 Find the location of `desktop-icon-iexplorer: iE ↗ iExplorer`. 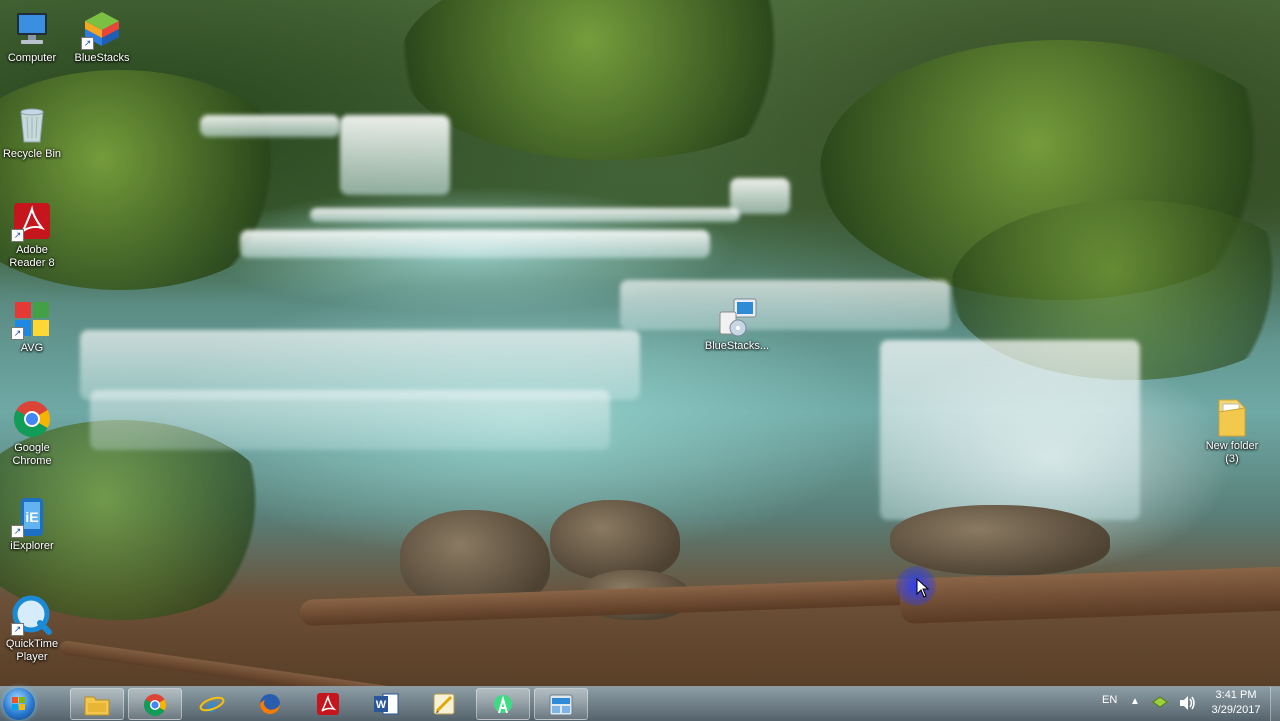

desktop-icon-iexplorer: iE ↗ iExplorer is located at coordinates (34, 524).